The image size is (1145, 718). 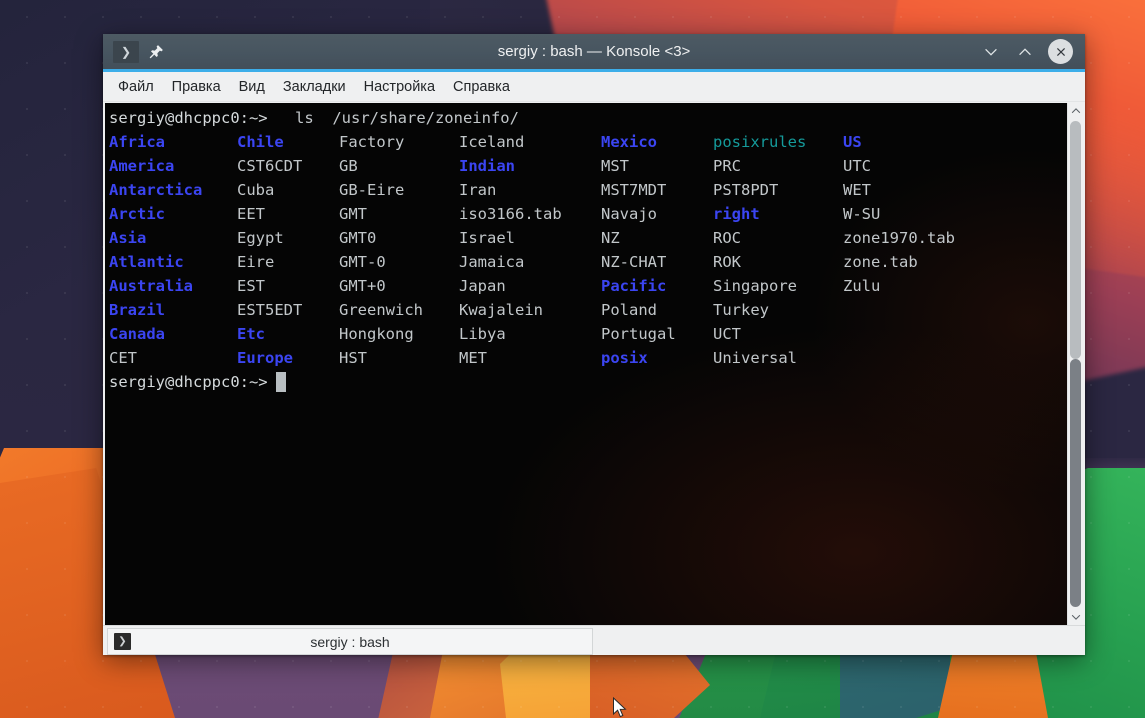 I want to click on terminal-entry: Australia, so click(x=151, y=286).